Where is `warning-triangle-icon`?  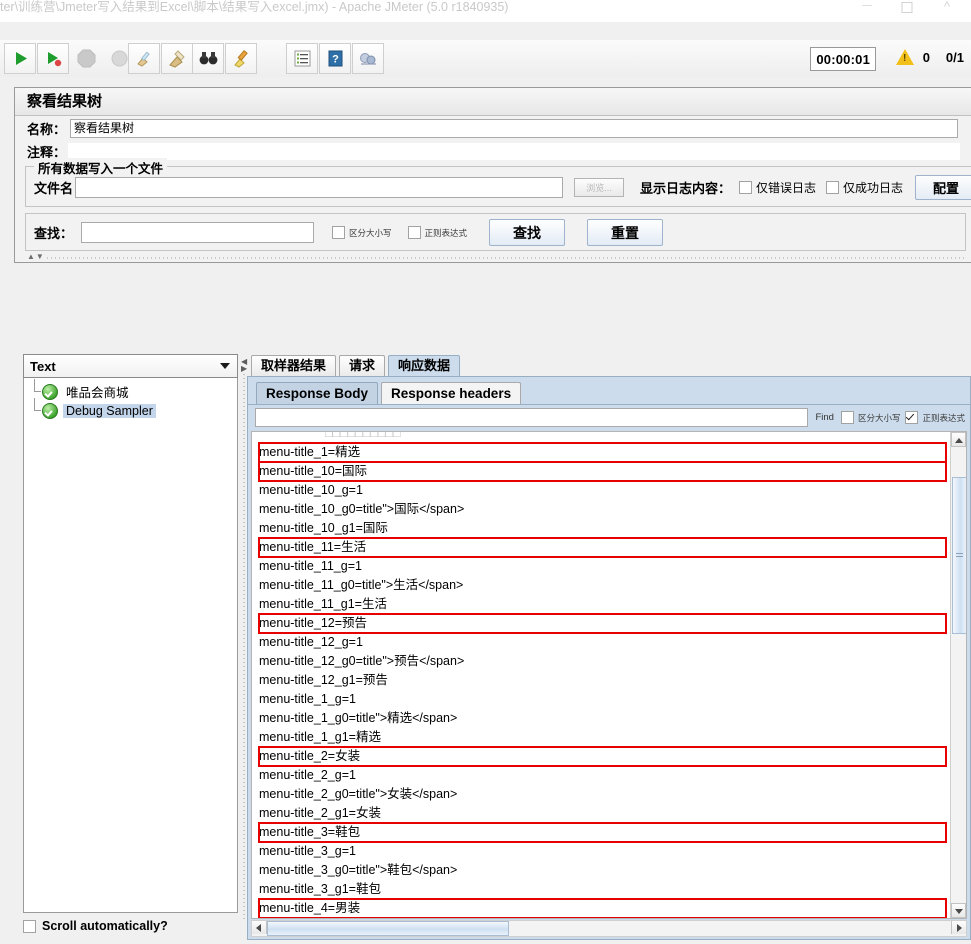
warning-triangle-icon is located at coordinates (905, 57).